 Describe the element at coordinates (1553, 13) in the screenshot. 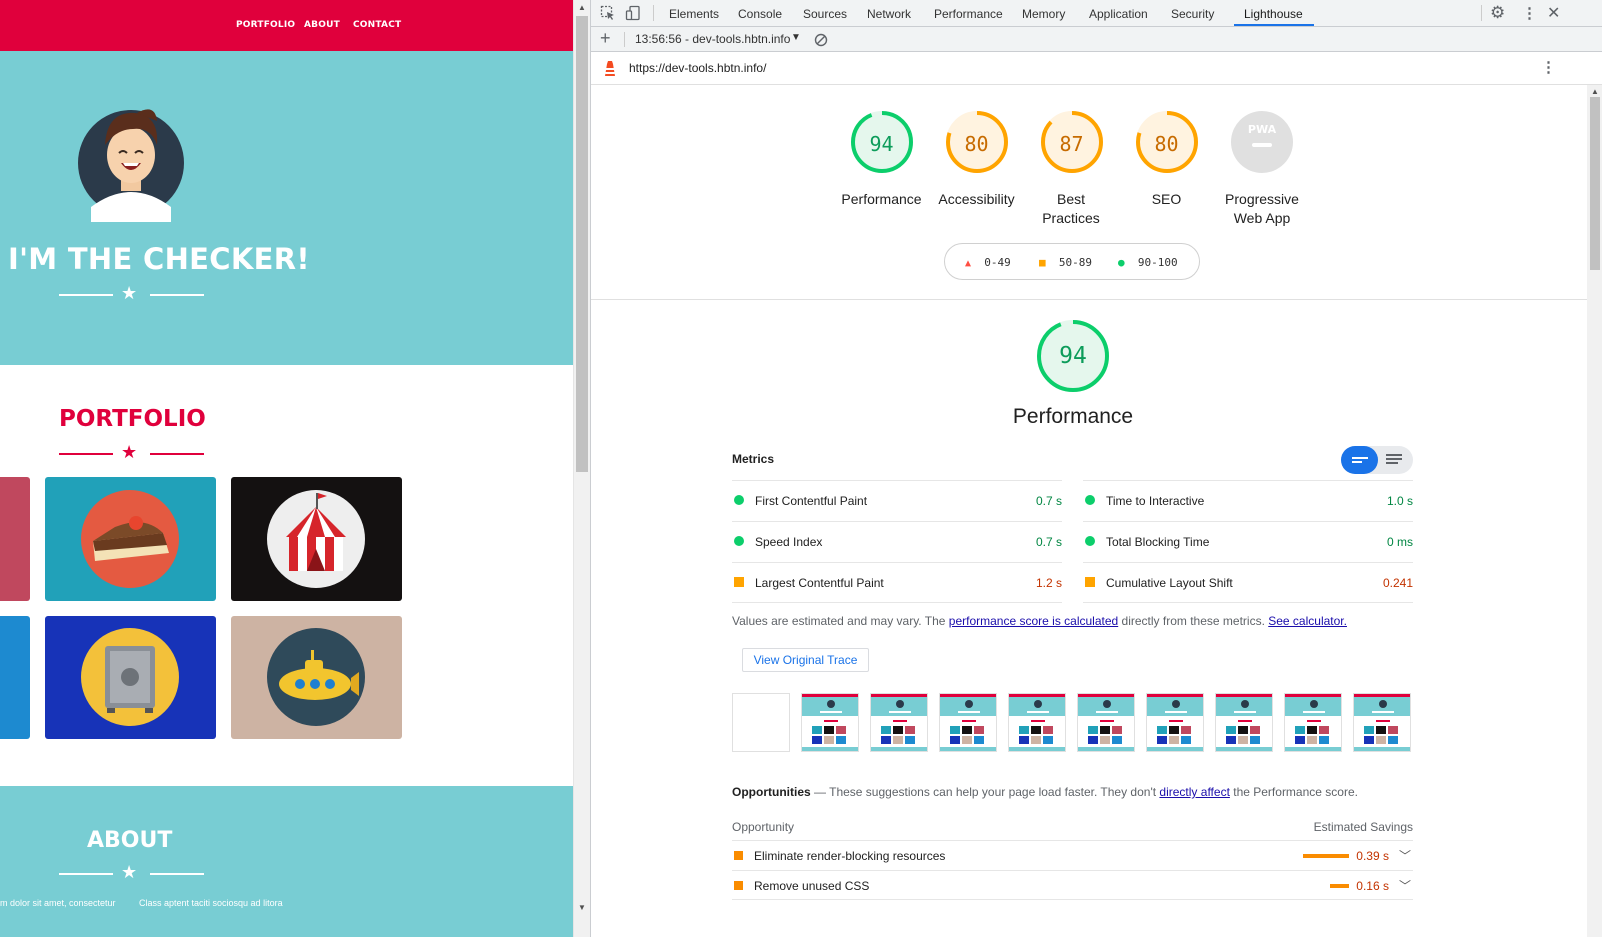

I see `close-devtools-icon: ✕` at that location.